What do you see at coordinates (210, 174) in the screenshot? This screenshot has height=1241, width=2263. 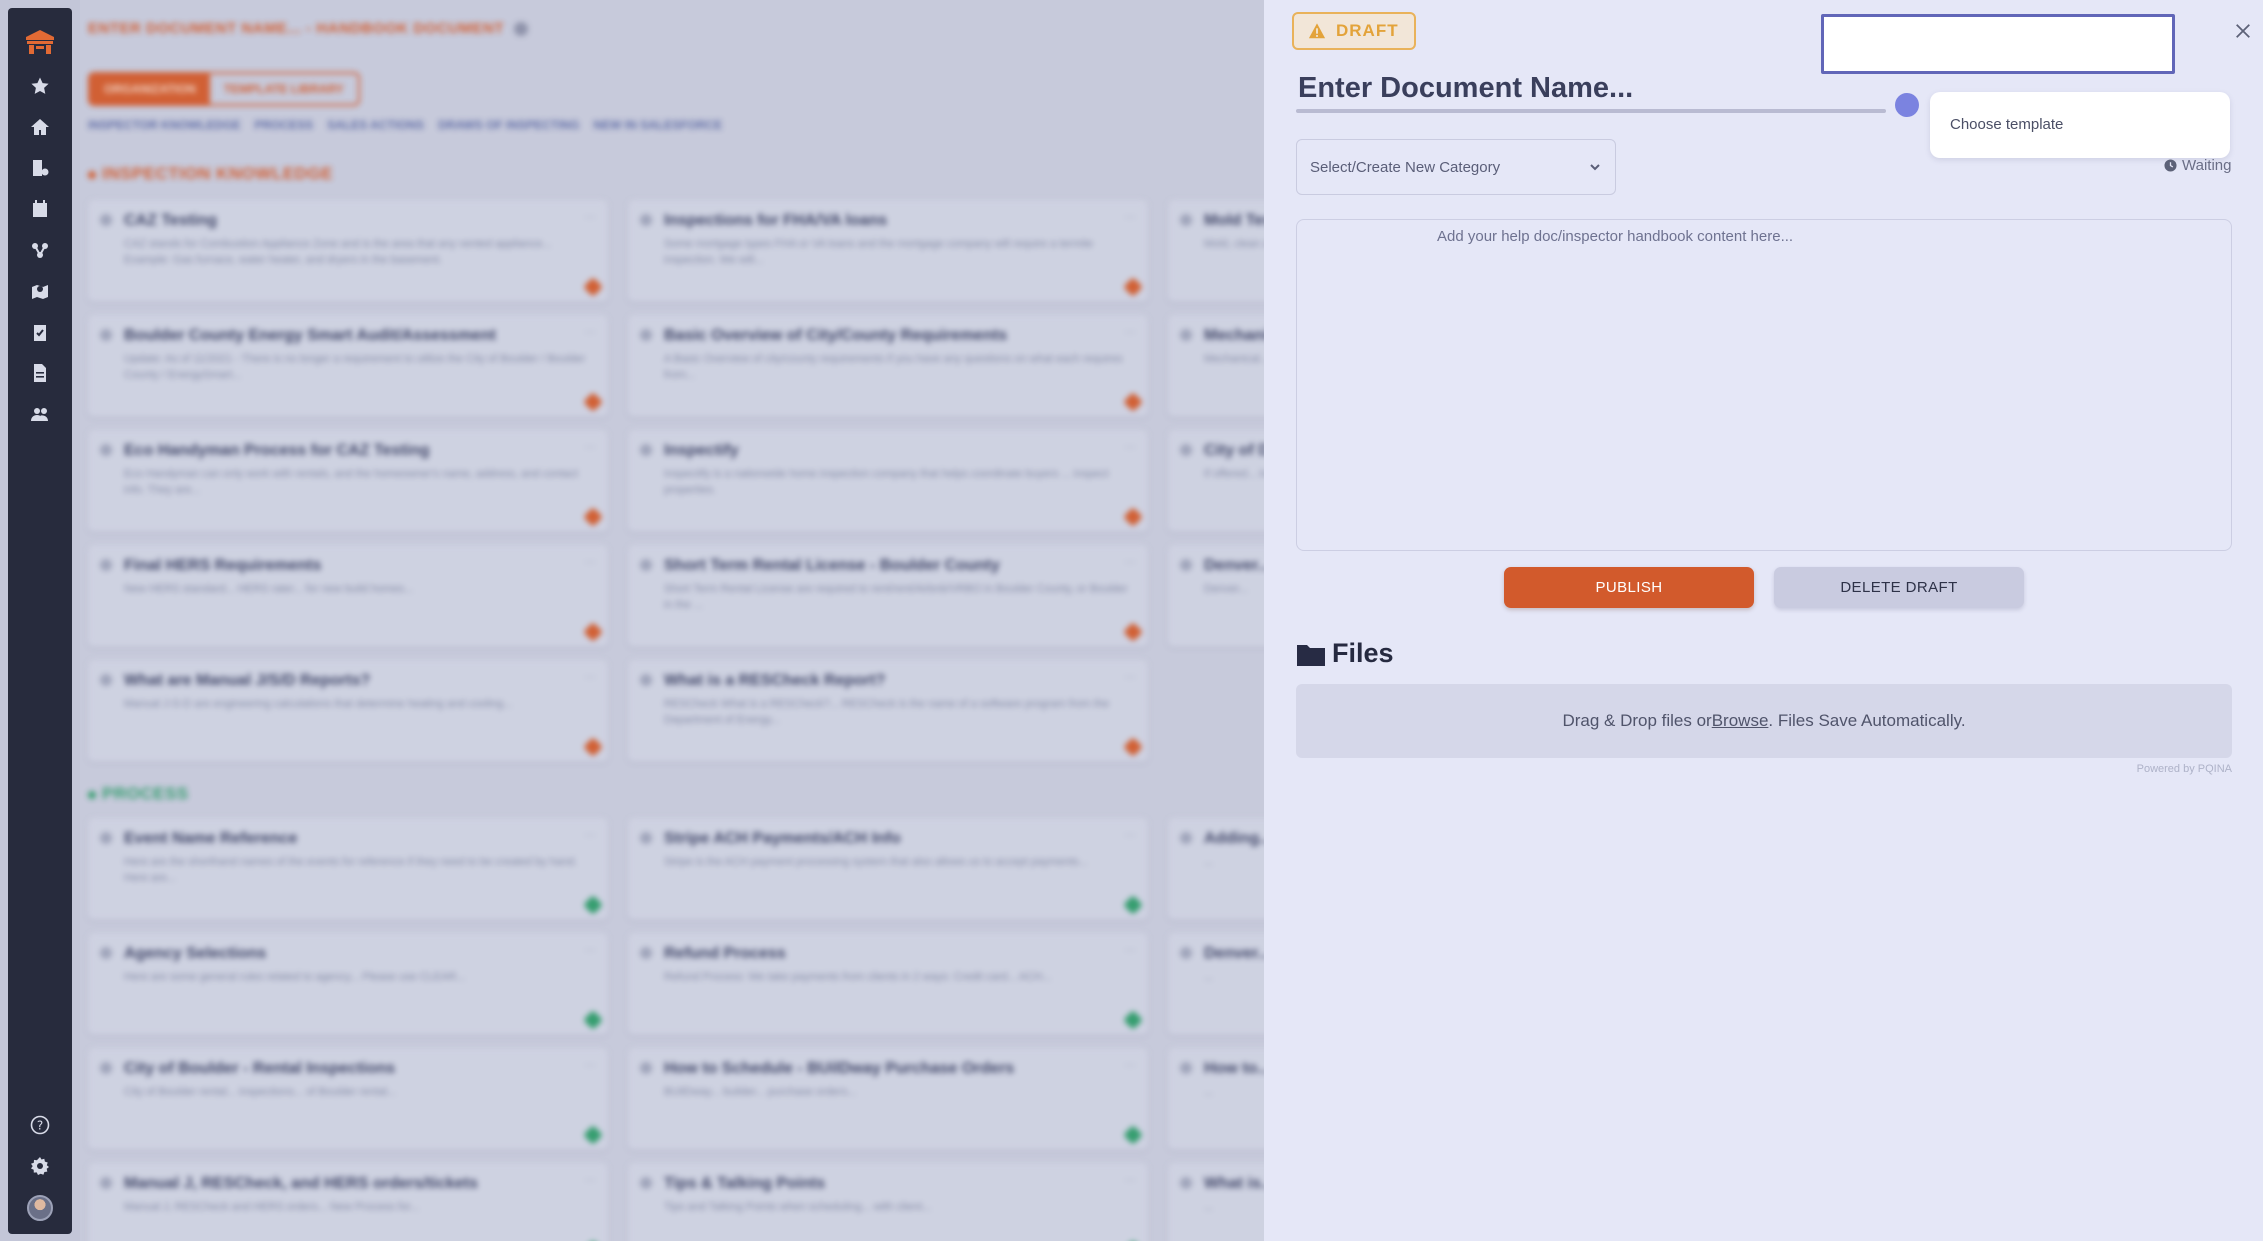 I see `section-heading: INSPECTION KNOWLEDGE` at bounding box center [210, 174].